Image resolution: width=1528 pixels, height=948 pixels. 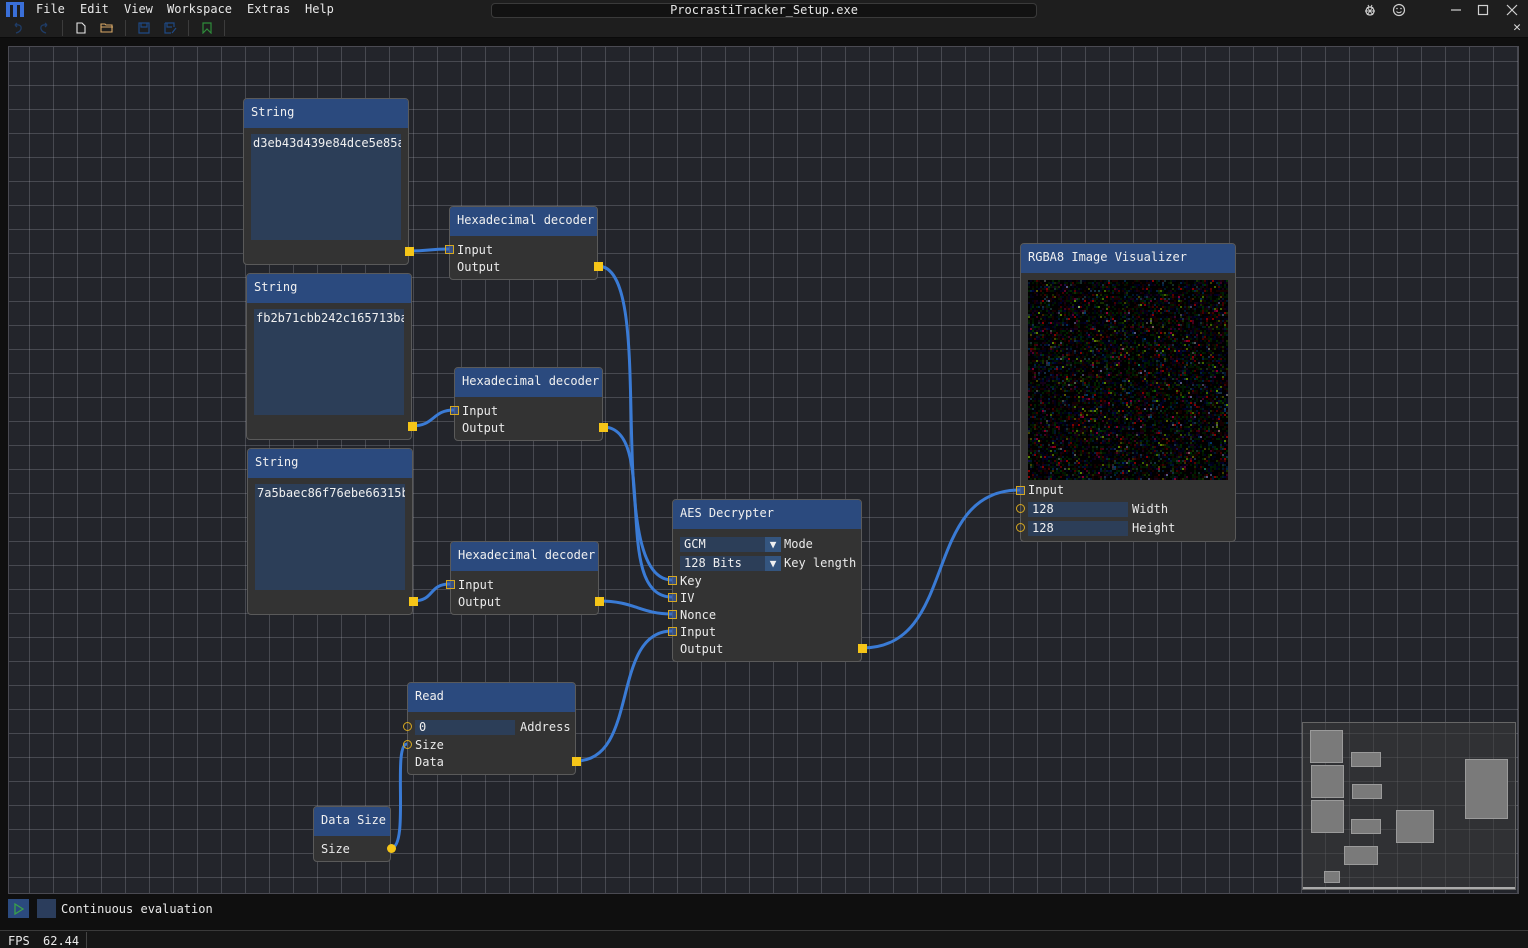 I want to click on menu-extras: Extras, so click(x=268, y=9).